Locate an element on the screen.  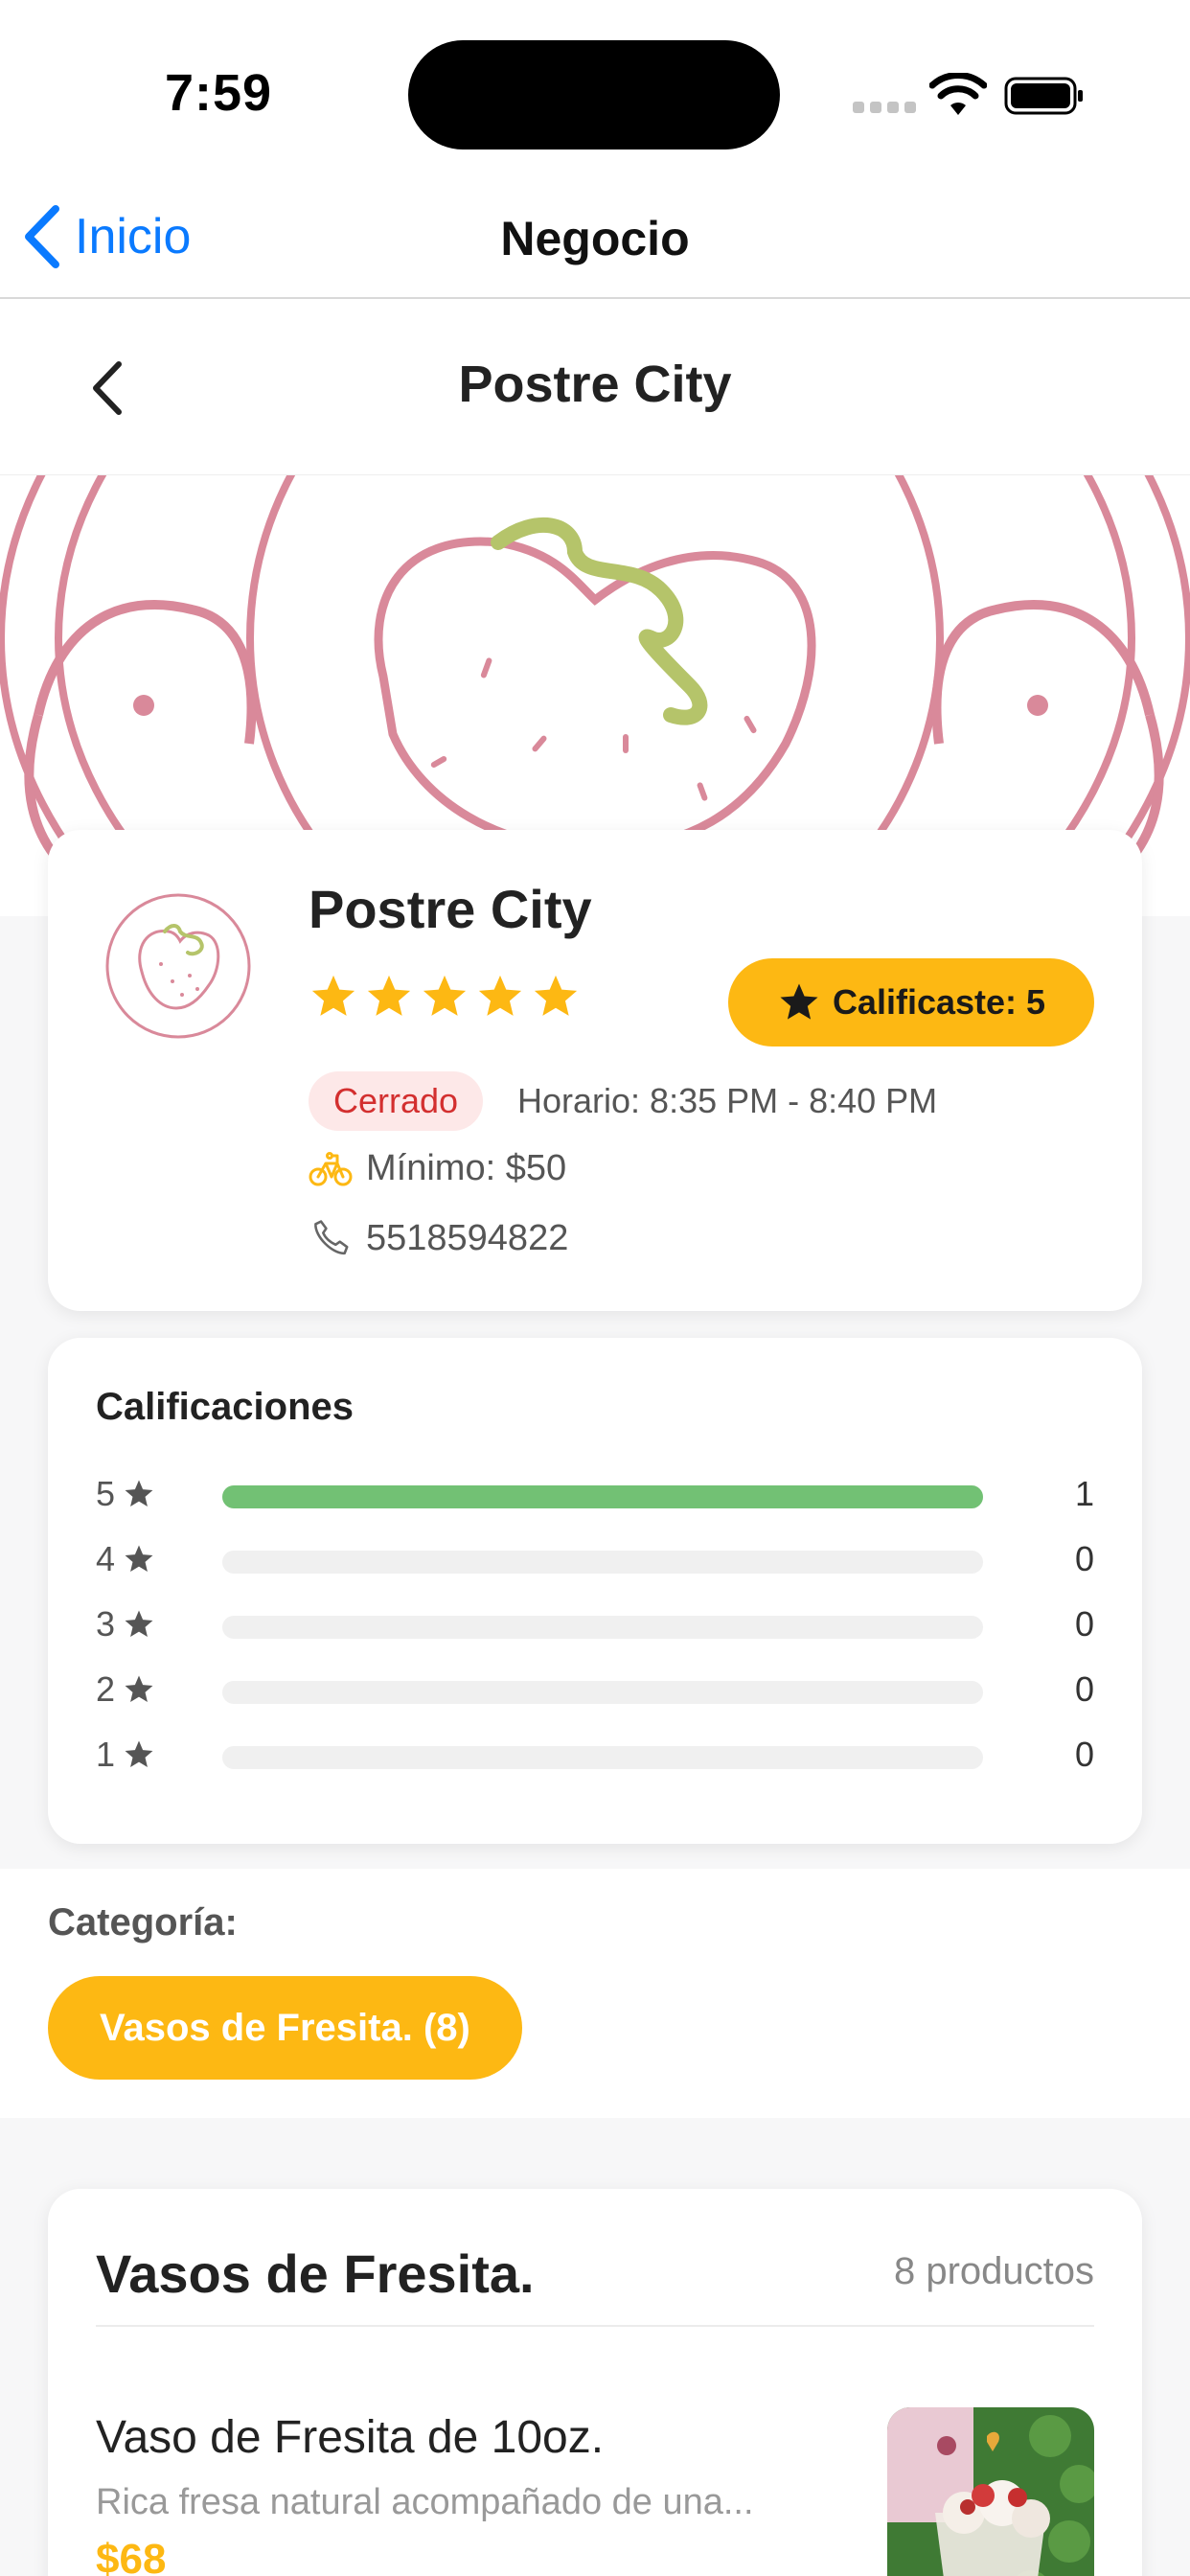
rating-star-number: 2 is located at coordinates (106, 1689).